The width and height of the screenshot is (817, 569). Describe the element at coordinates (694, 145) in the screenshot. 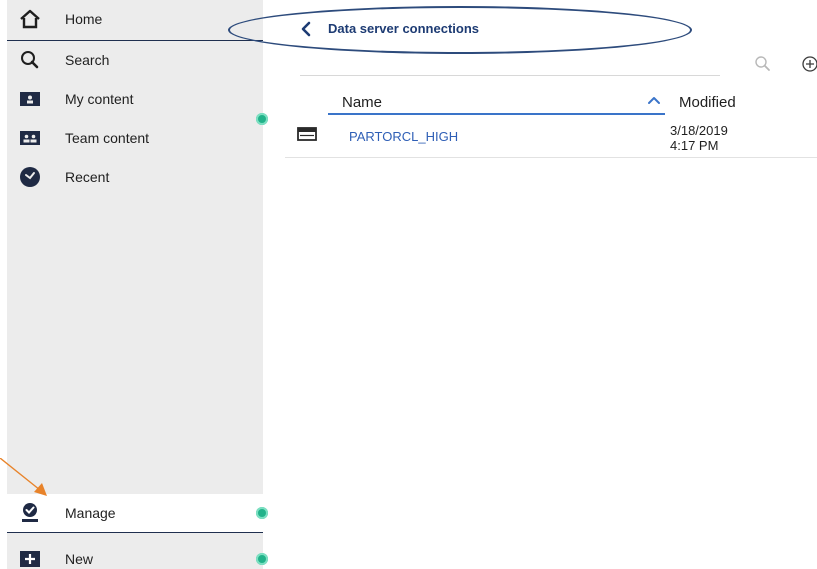

I see `modified-time: 4:17 PM` at that location.